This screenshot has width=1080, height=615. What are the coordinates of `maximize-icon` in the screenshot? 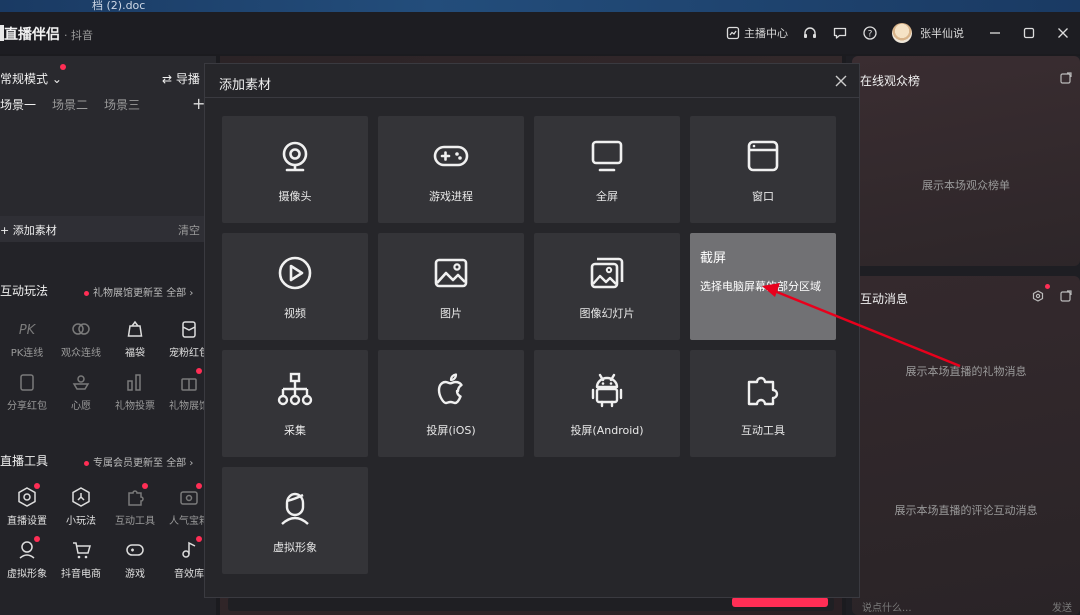 It's located at (1029, 33).